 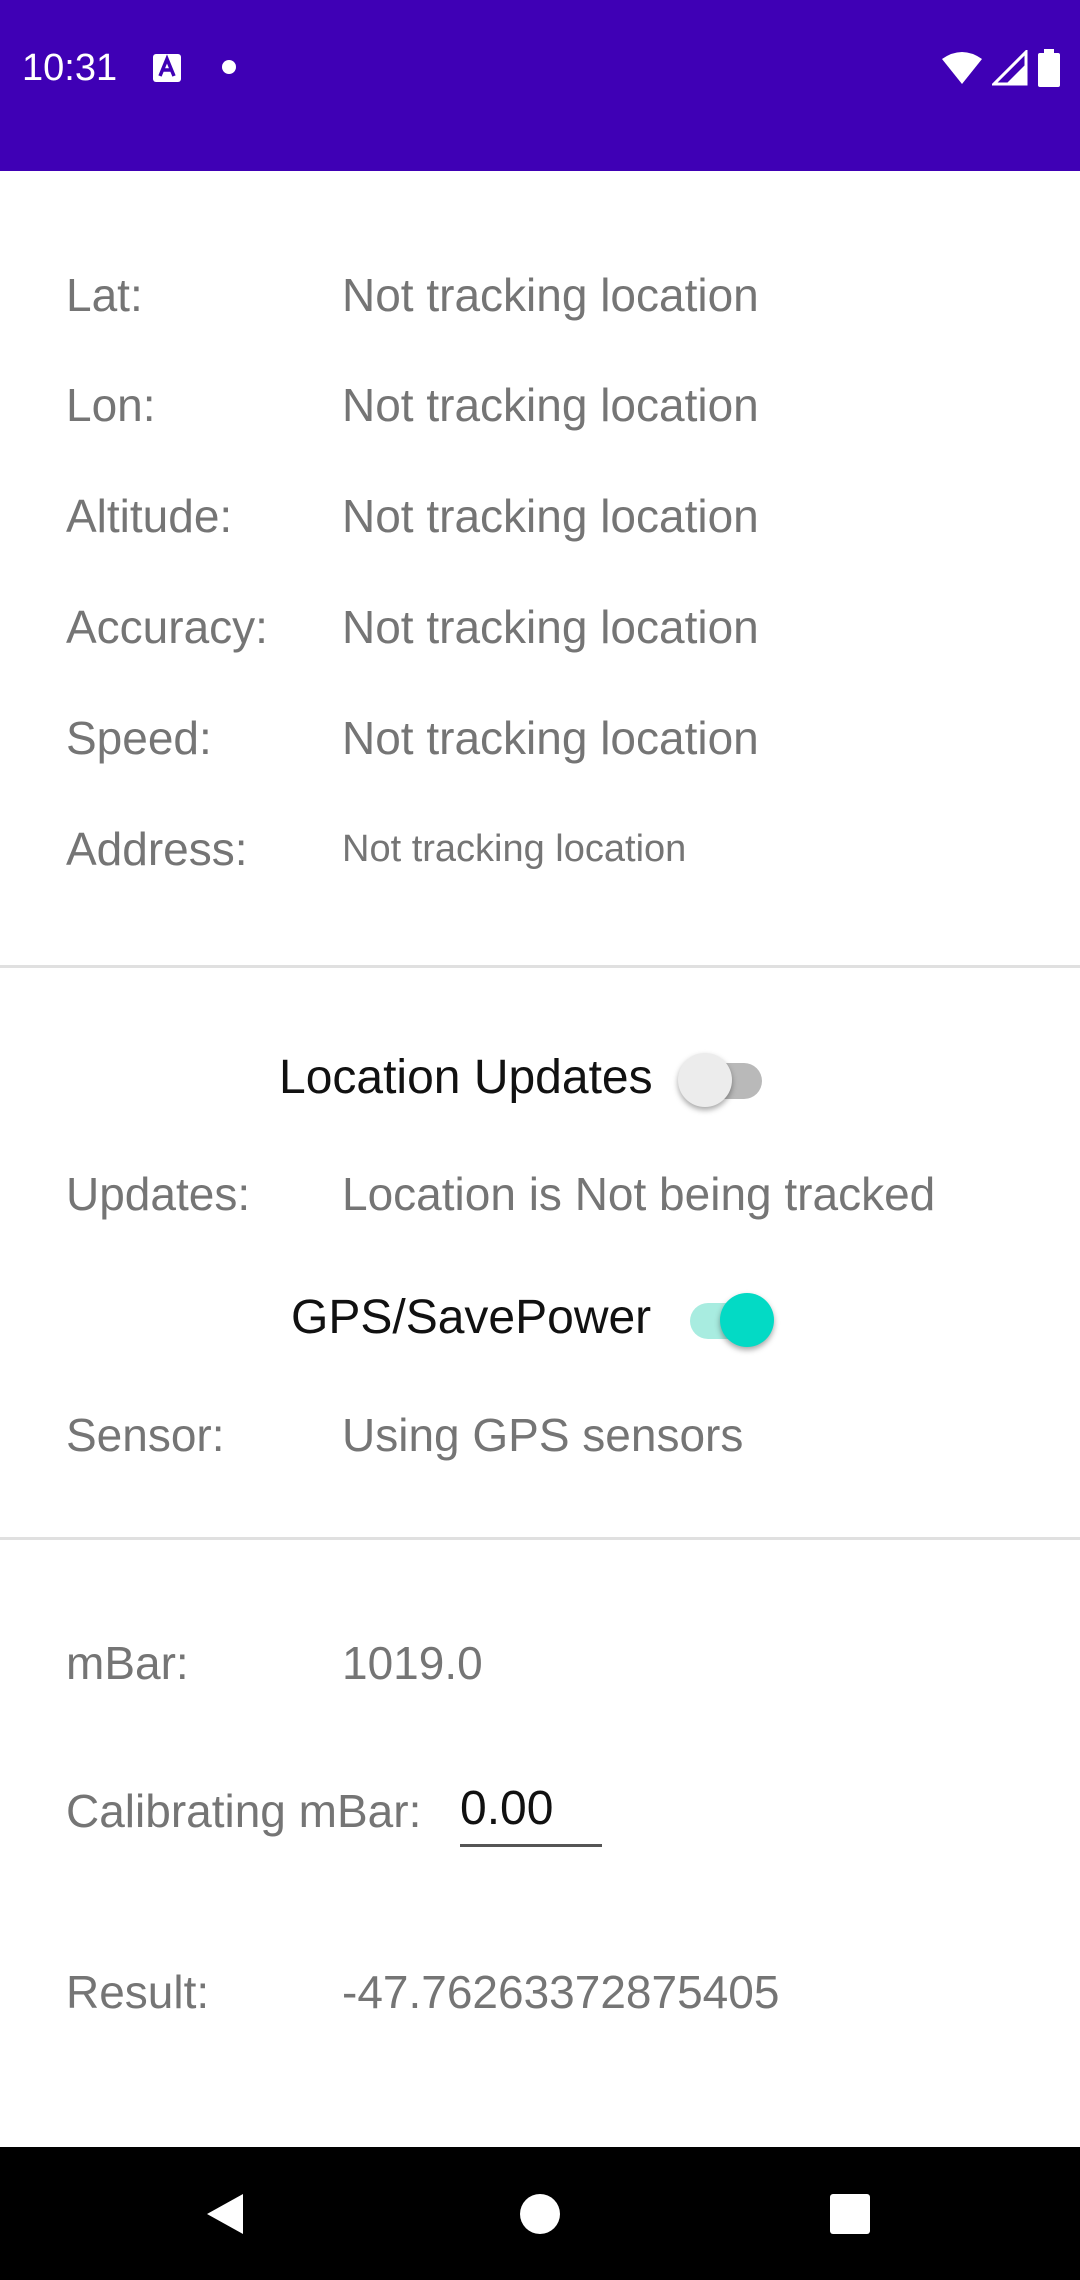 What do you see at coordinates (550, 405) in the screenshot?
I see `lon-value: Not tracking location` at bounding box center [550, 405].